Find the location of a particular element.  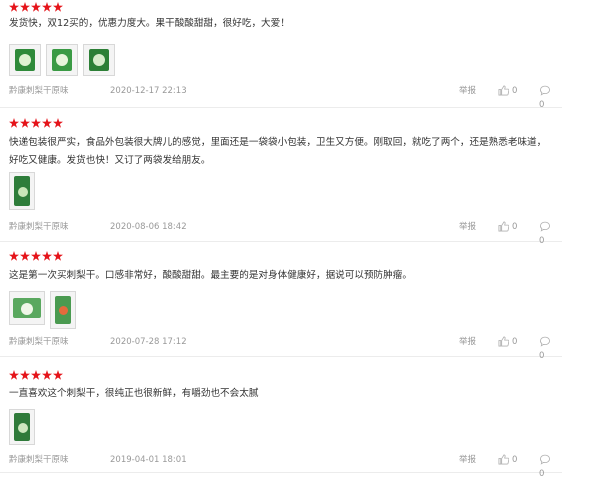

review-date: 2020-08-06 18:42 is located at coordinates (148, 227).